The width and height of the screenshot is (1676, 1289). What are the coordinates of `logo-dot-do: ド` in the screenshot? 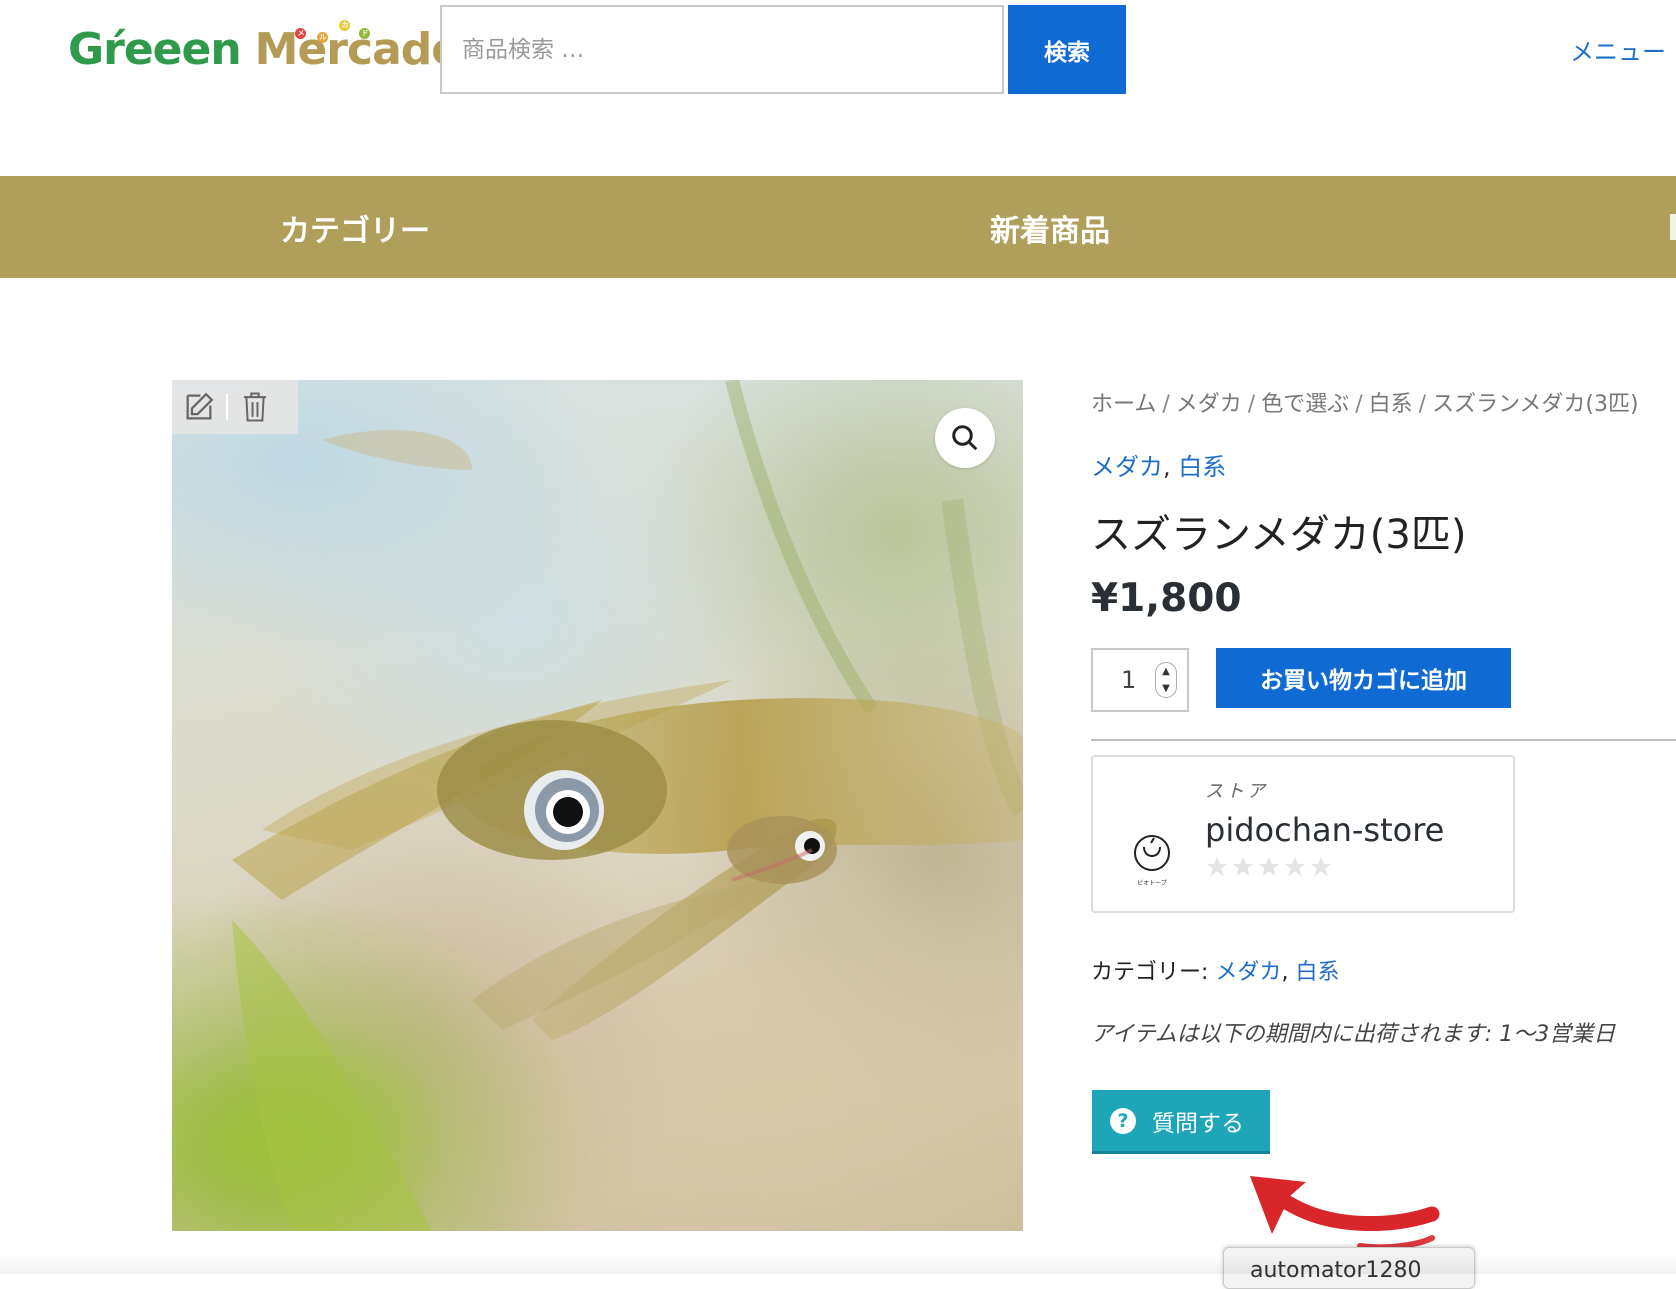 It's located at (364, 33).